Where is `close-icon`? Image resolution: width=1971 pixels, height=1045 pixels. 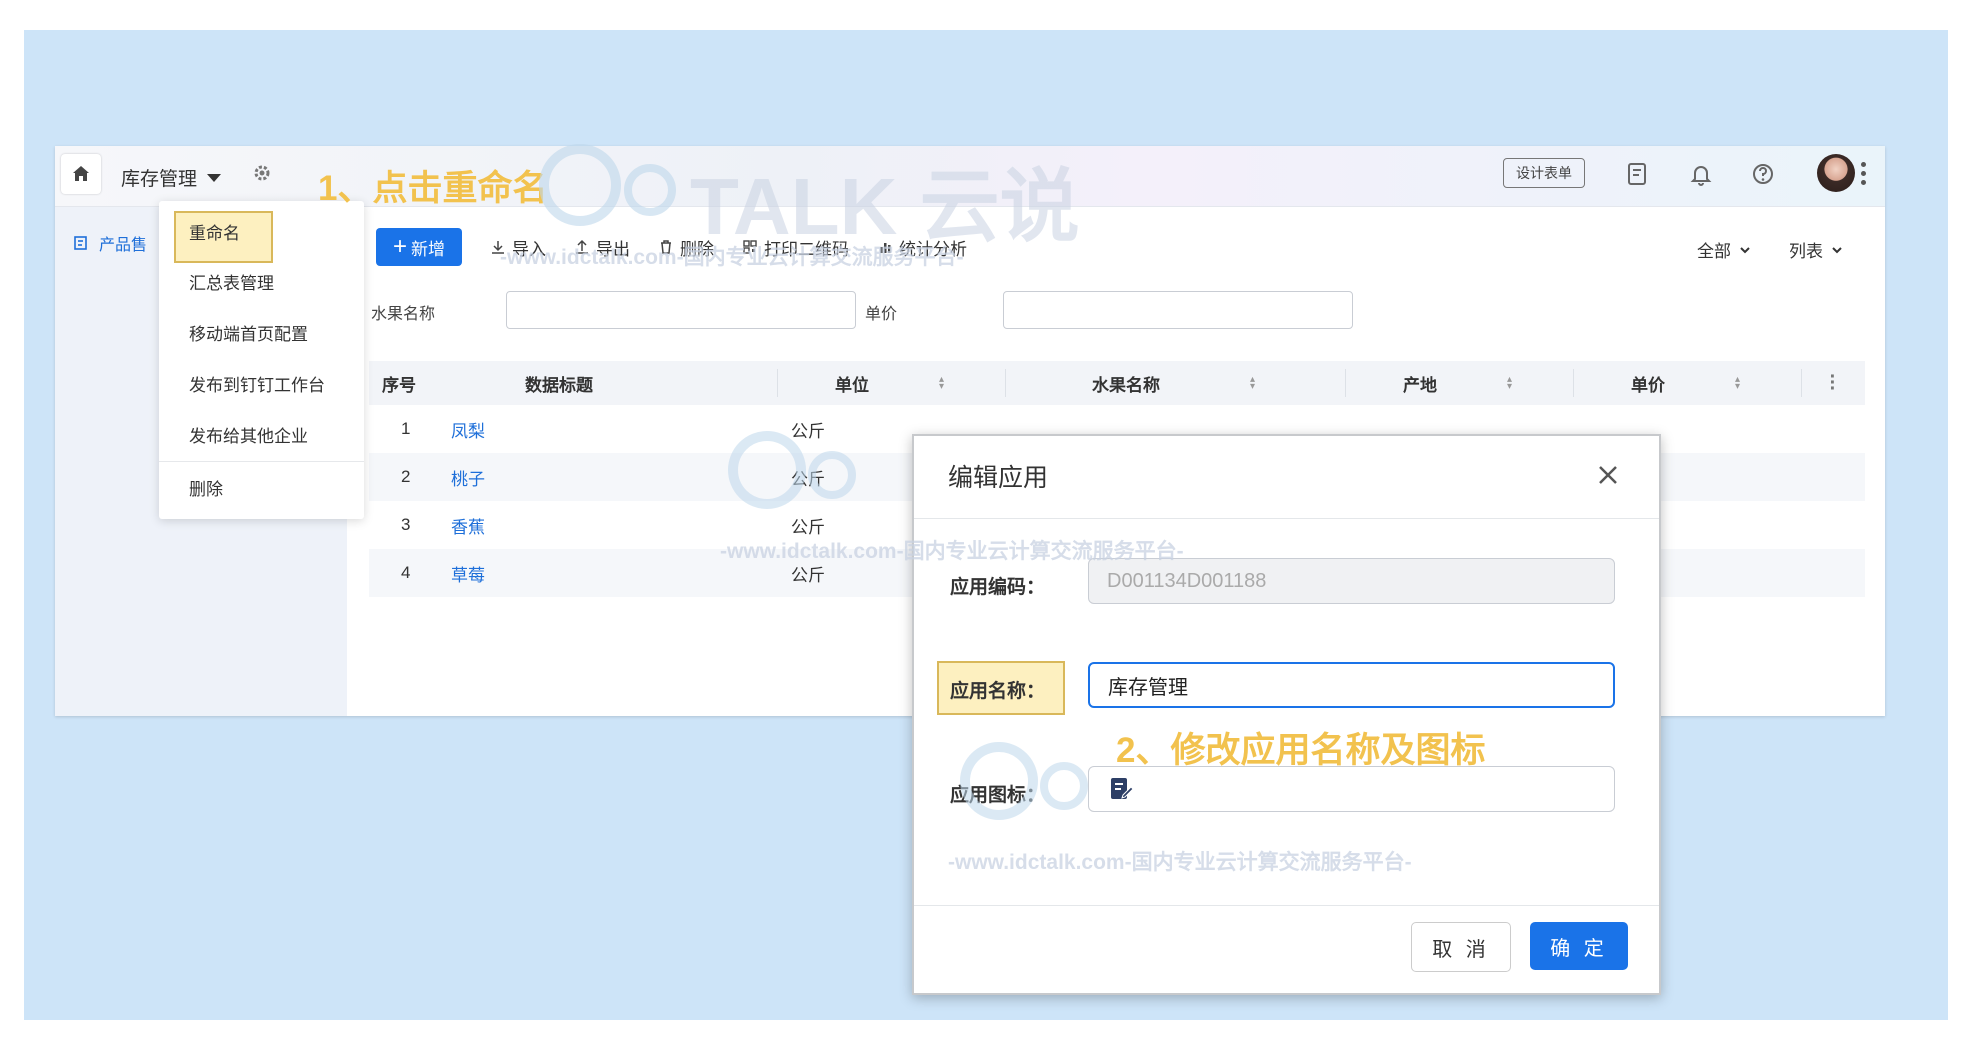
close-icon is located at coordinates (1608, 475).